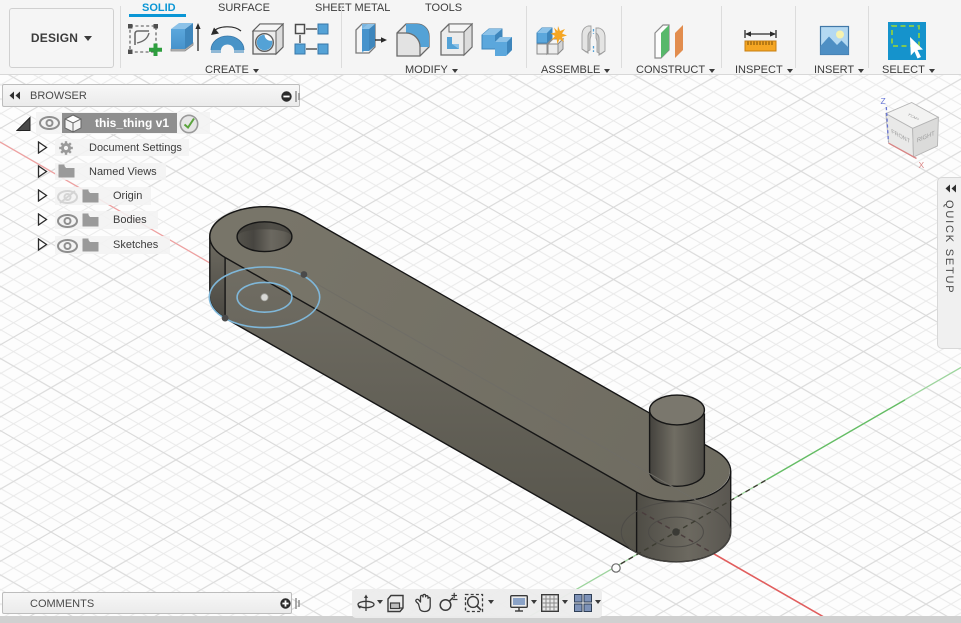 This screenshot has width=961, height=623. What do you see at coordinates (922, 165) in the screenshot?
I see `svg-text: X` at bounding box center [922, 165].